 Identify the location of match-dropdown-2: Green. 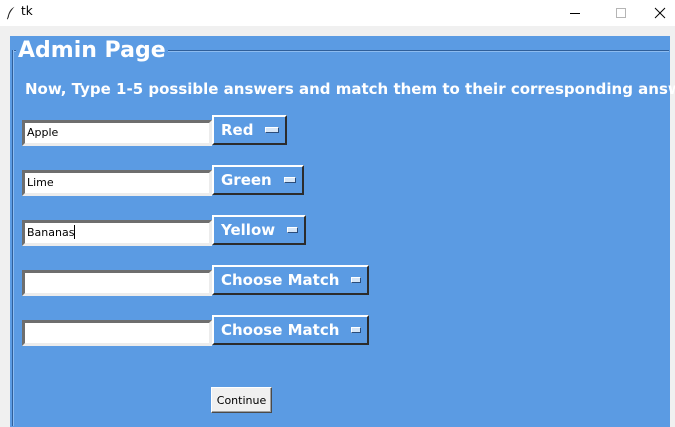
(258, 180).